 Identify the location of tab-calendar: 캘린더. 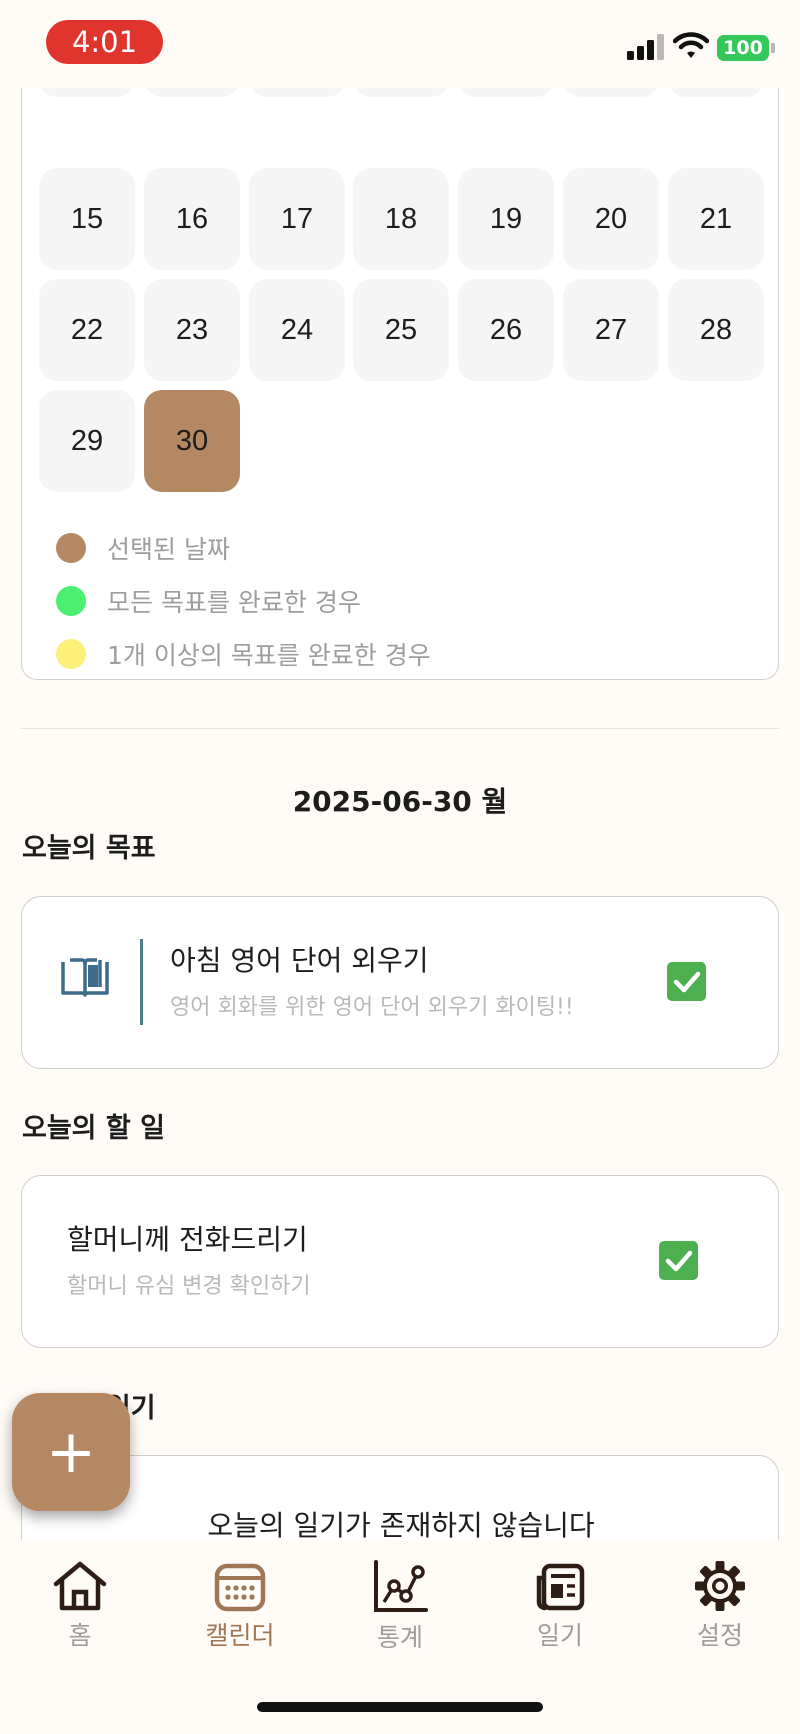
(240, 1606).